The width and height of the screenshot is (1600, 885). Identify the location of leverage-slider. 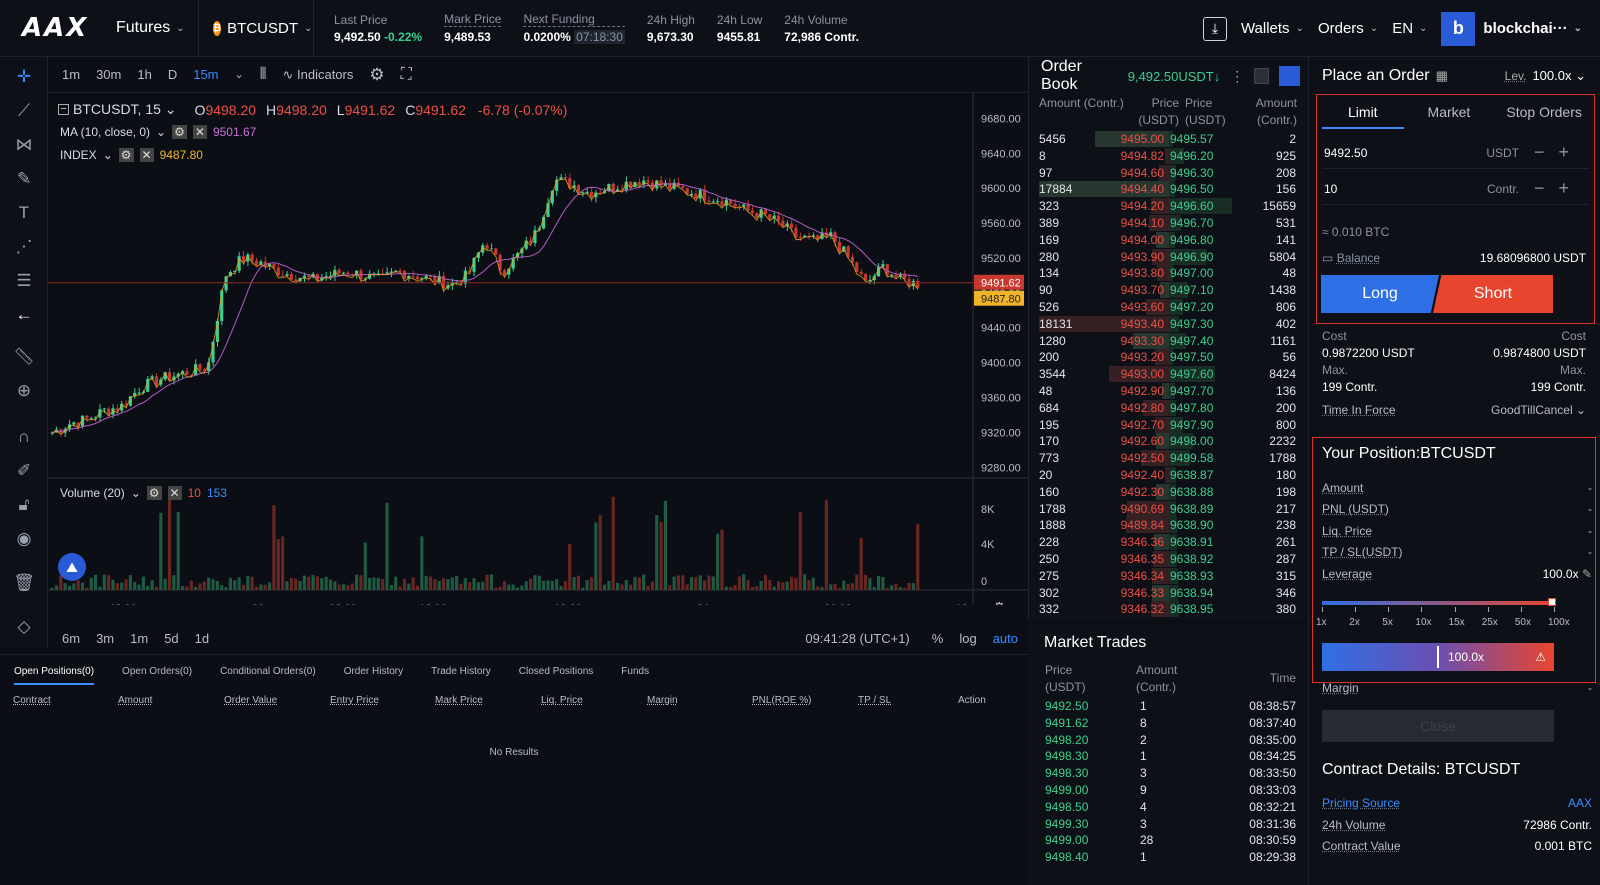
(1439, 602).